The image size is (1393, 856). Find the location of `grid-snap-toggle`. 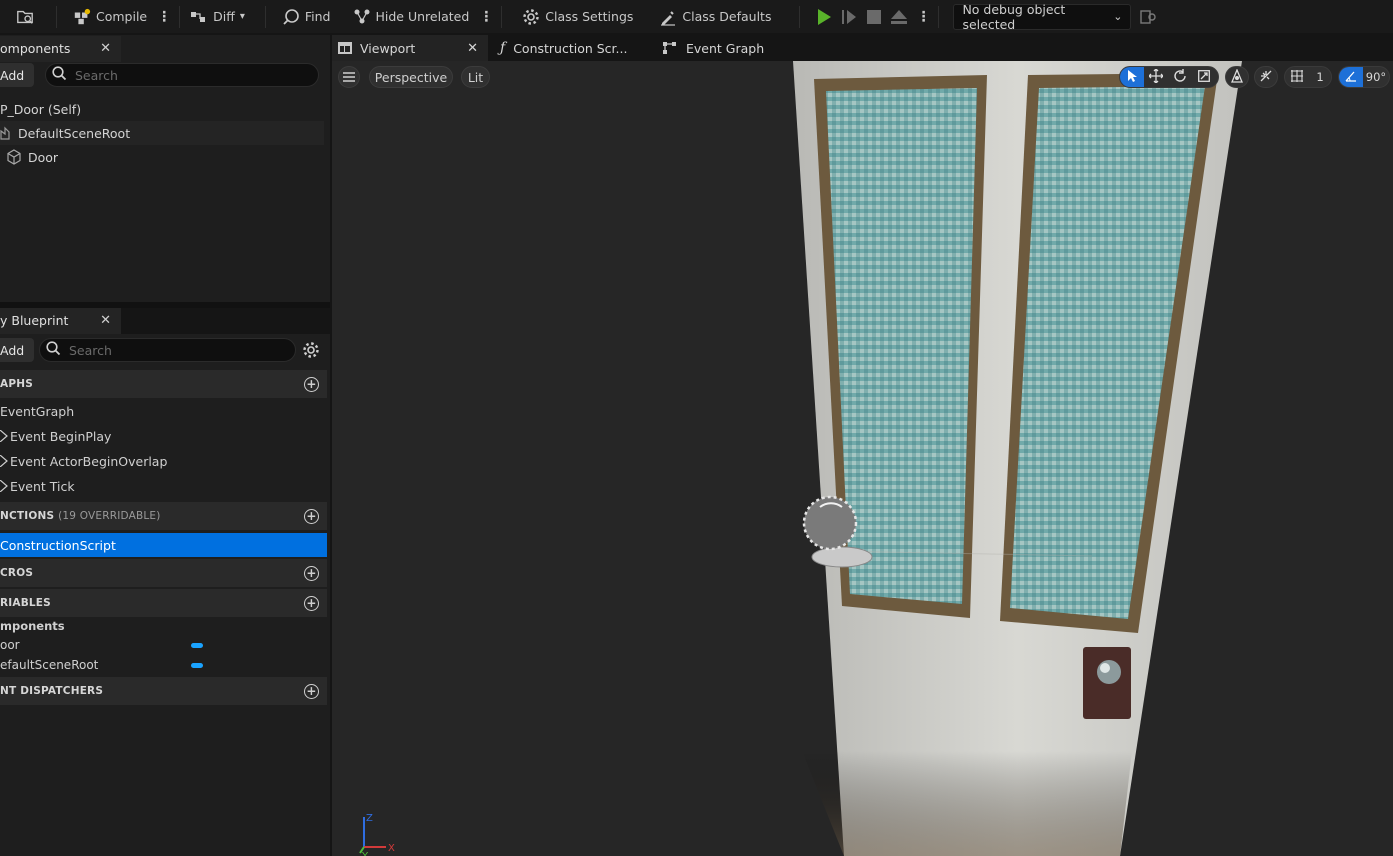

grid-snap-toggle is located at coordinates (1297, 77).